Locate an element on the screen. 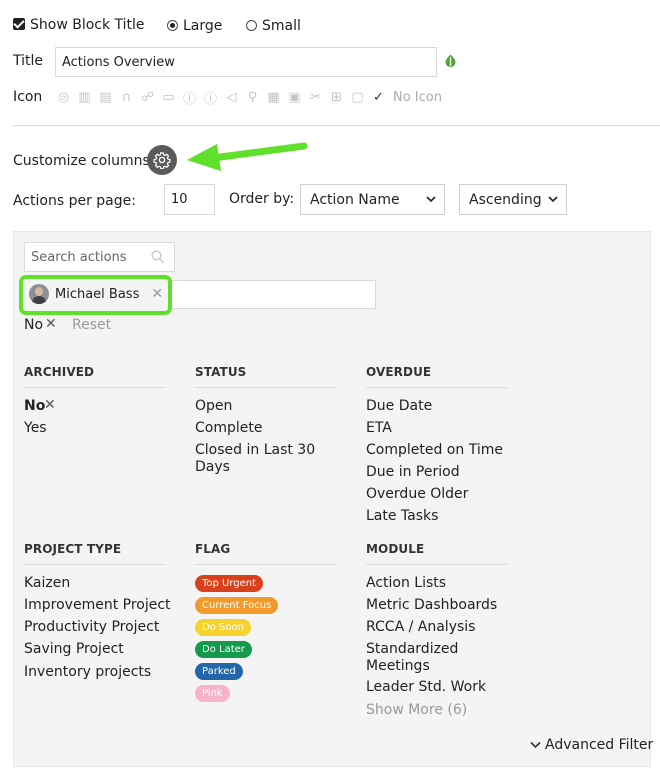 The width and height of the screenshot is (660, 775). sort-direction-value: Ascending is located at coordinates (505, 199).